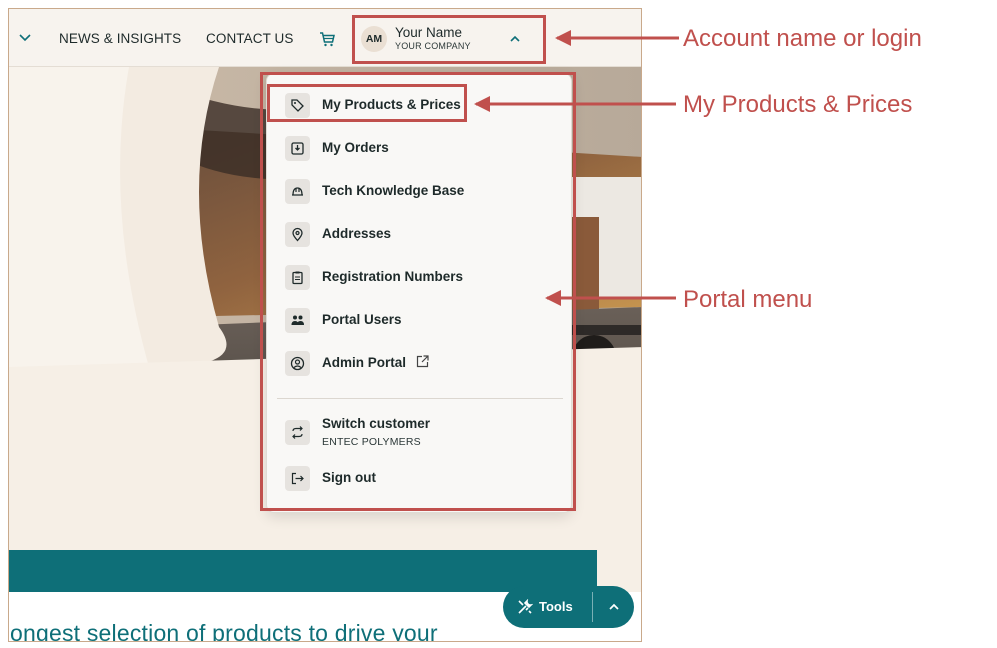  Describe the element at coordinates (250, 38) in the screenshot. I see `nav-link-contact: CONTACT US` at that location.